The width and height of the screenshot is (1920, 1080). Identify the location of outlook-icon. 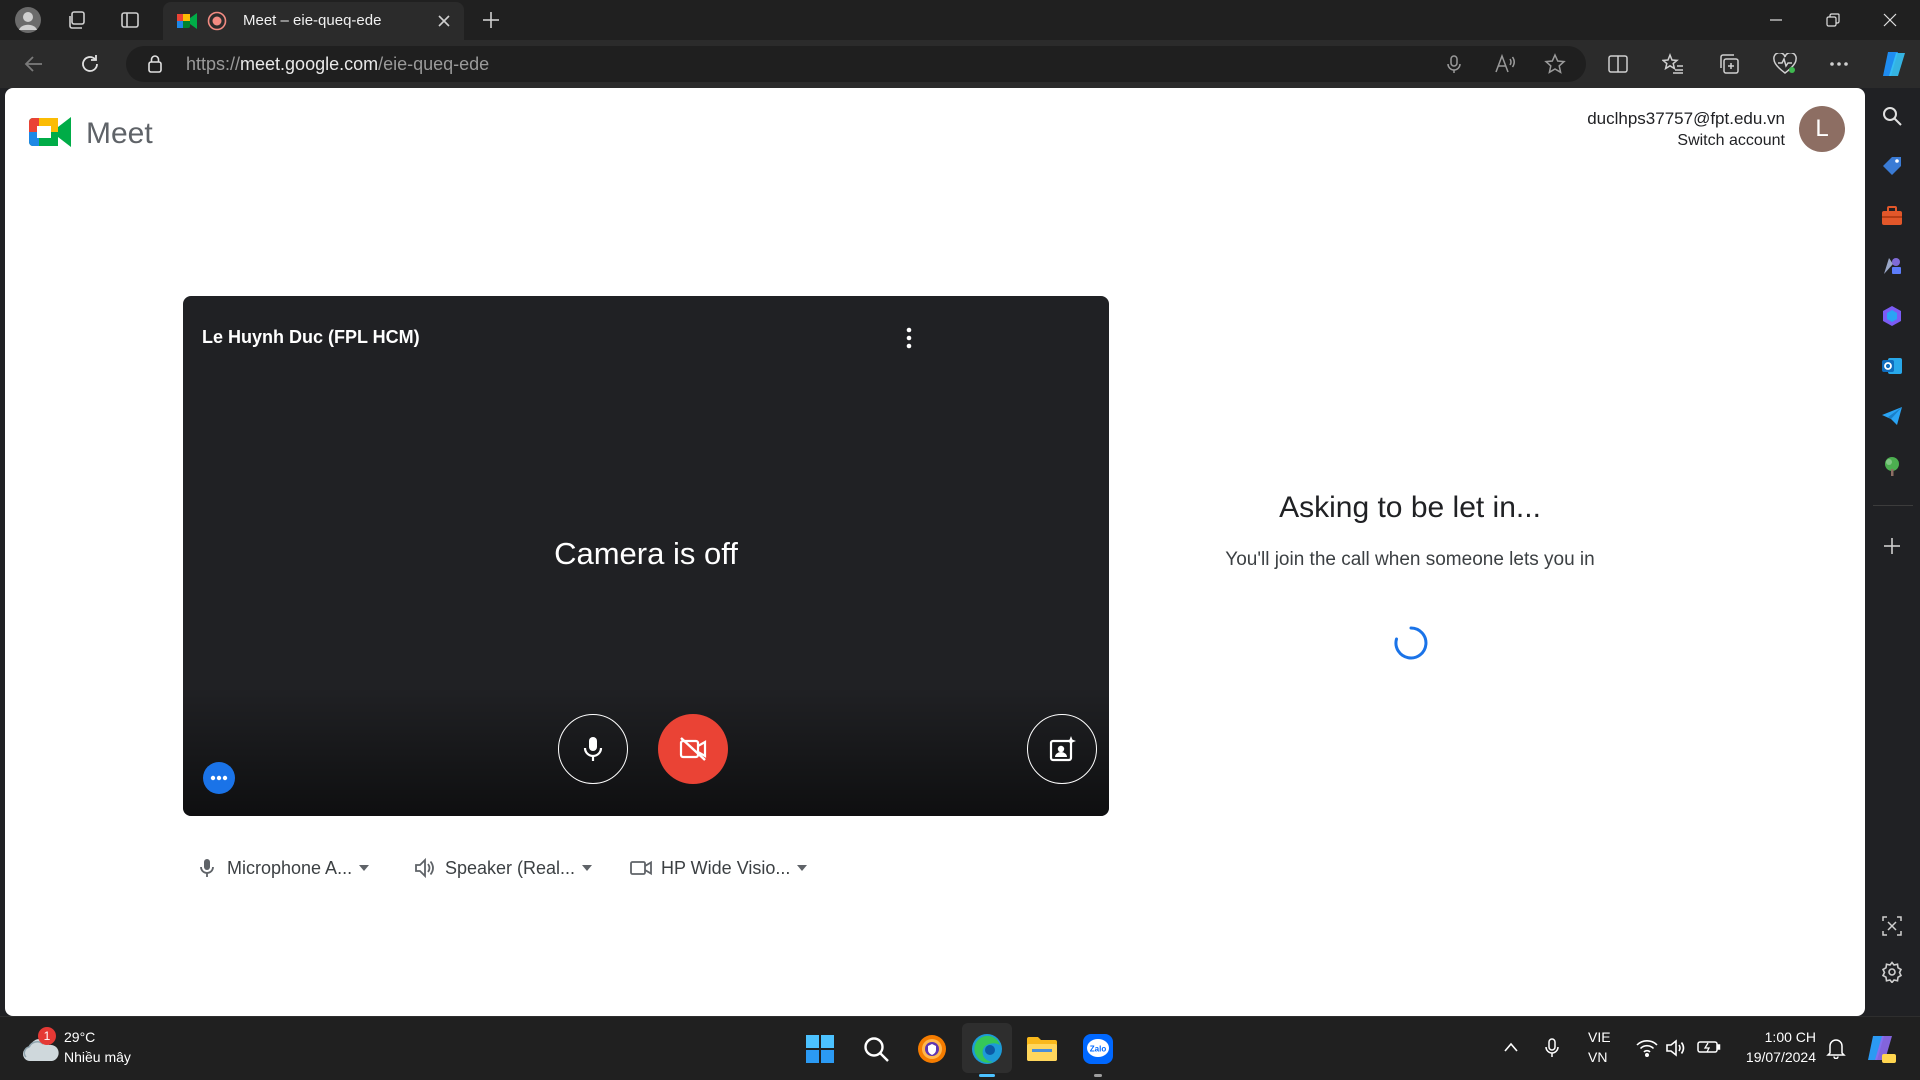
(1892, 366).